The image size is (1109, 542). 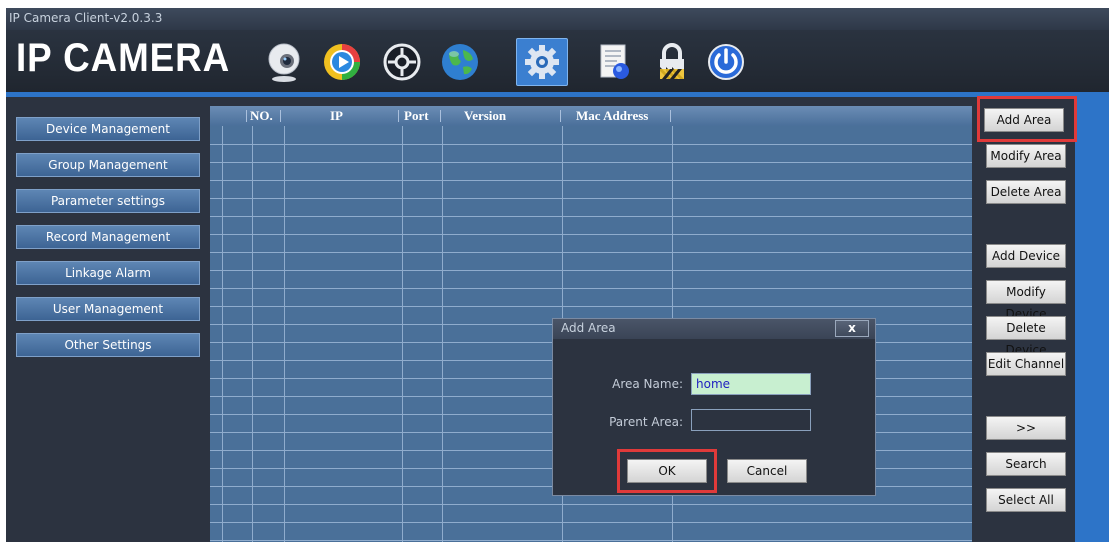 What do you see at coordinates (402, 62) in the screenshot?
I see `ptz-icon` at bounding box center [402, 62].